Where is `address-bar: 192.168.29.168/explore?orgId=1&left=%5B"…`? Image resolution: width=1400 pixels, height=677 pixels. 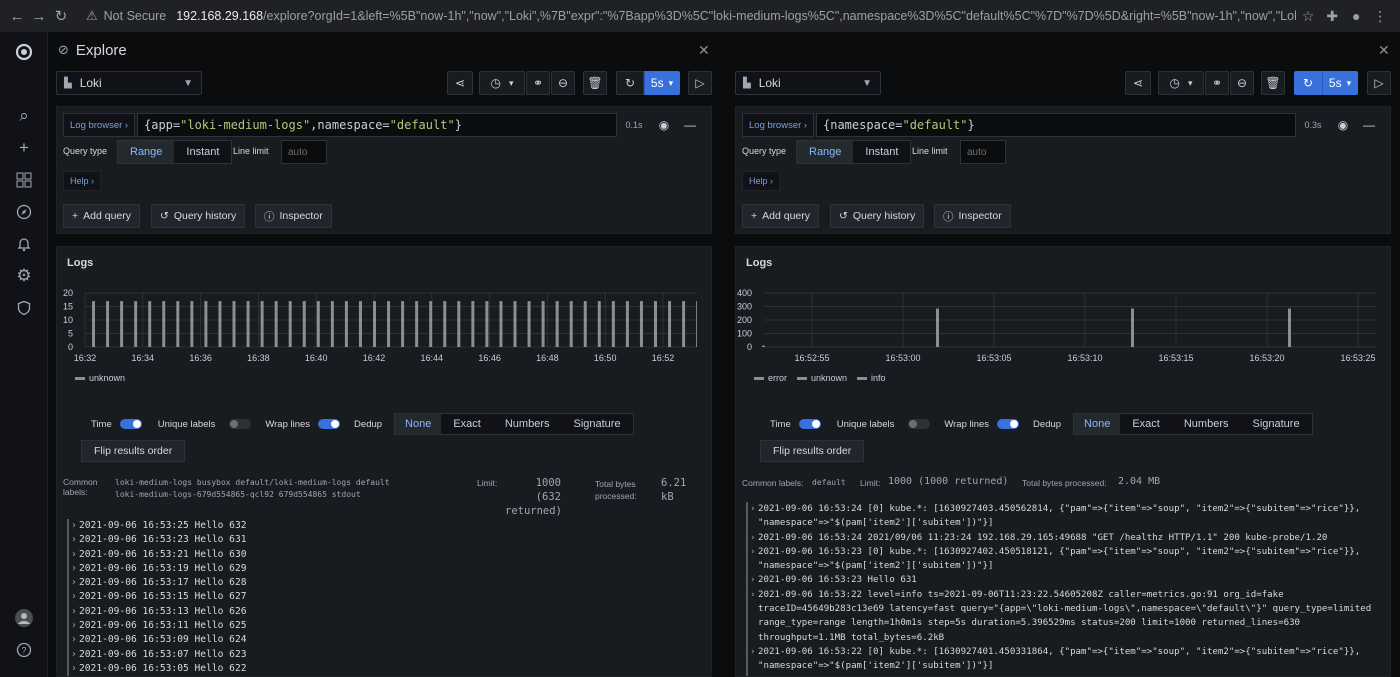
address-bar: 192.168.29.168/explore?orgId=1&left=%5B"… is located at coordinates (736, 16).